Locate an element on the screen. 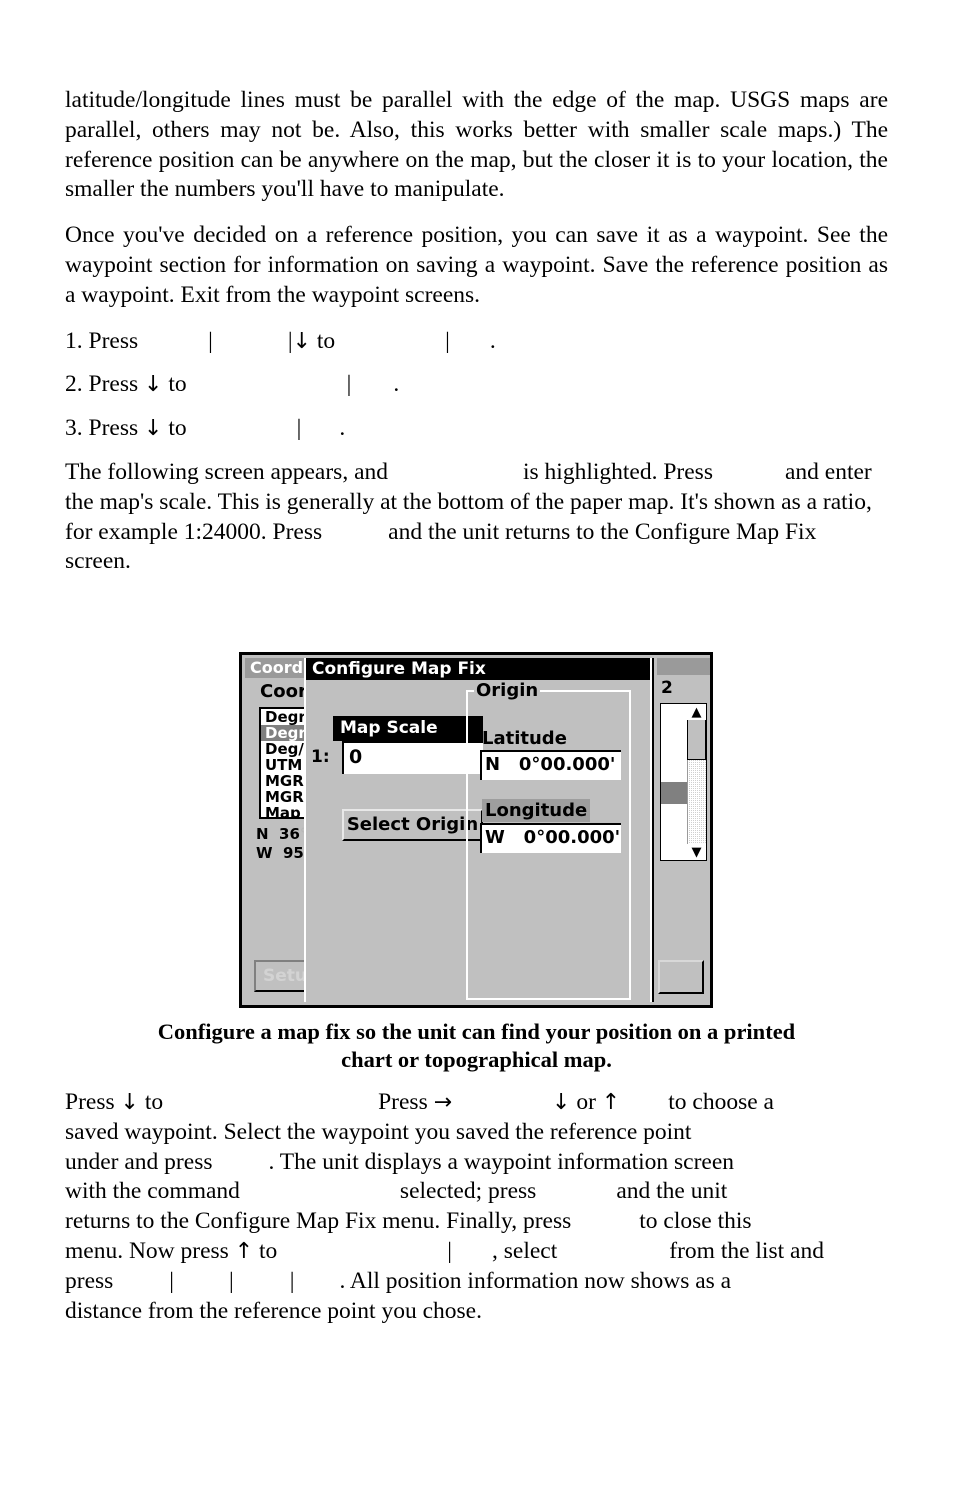  scrollbar-thumb is located at coordinates (696, 739).